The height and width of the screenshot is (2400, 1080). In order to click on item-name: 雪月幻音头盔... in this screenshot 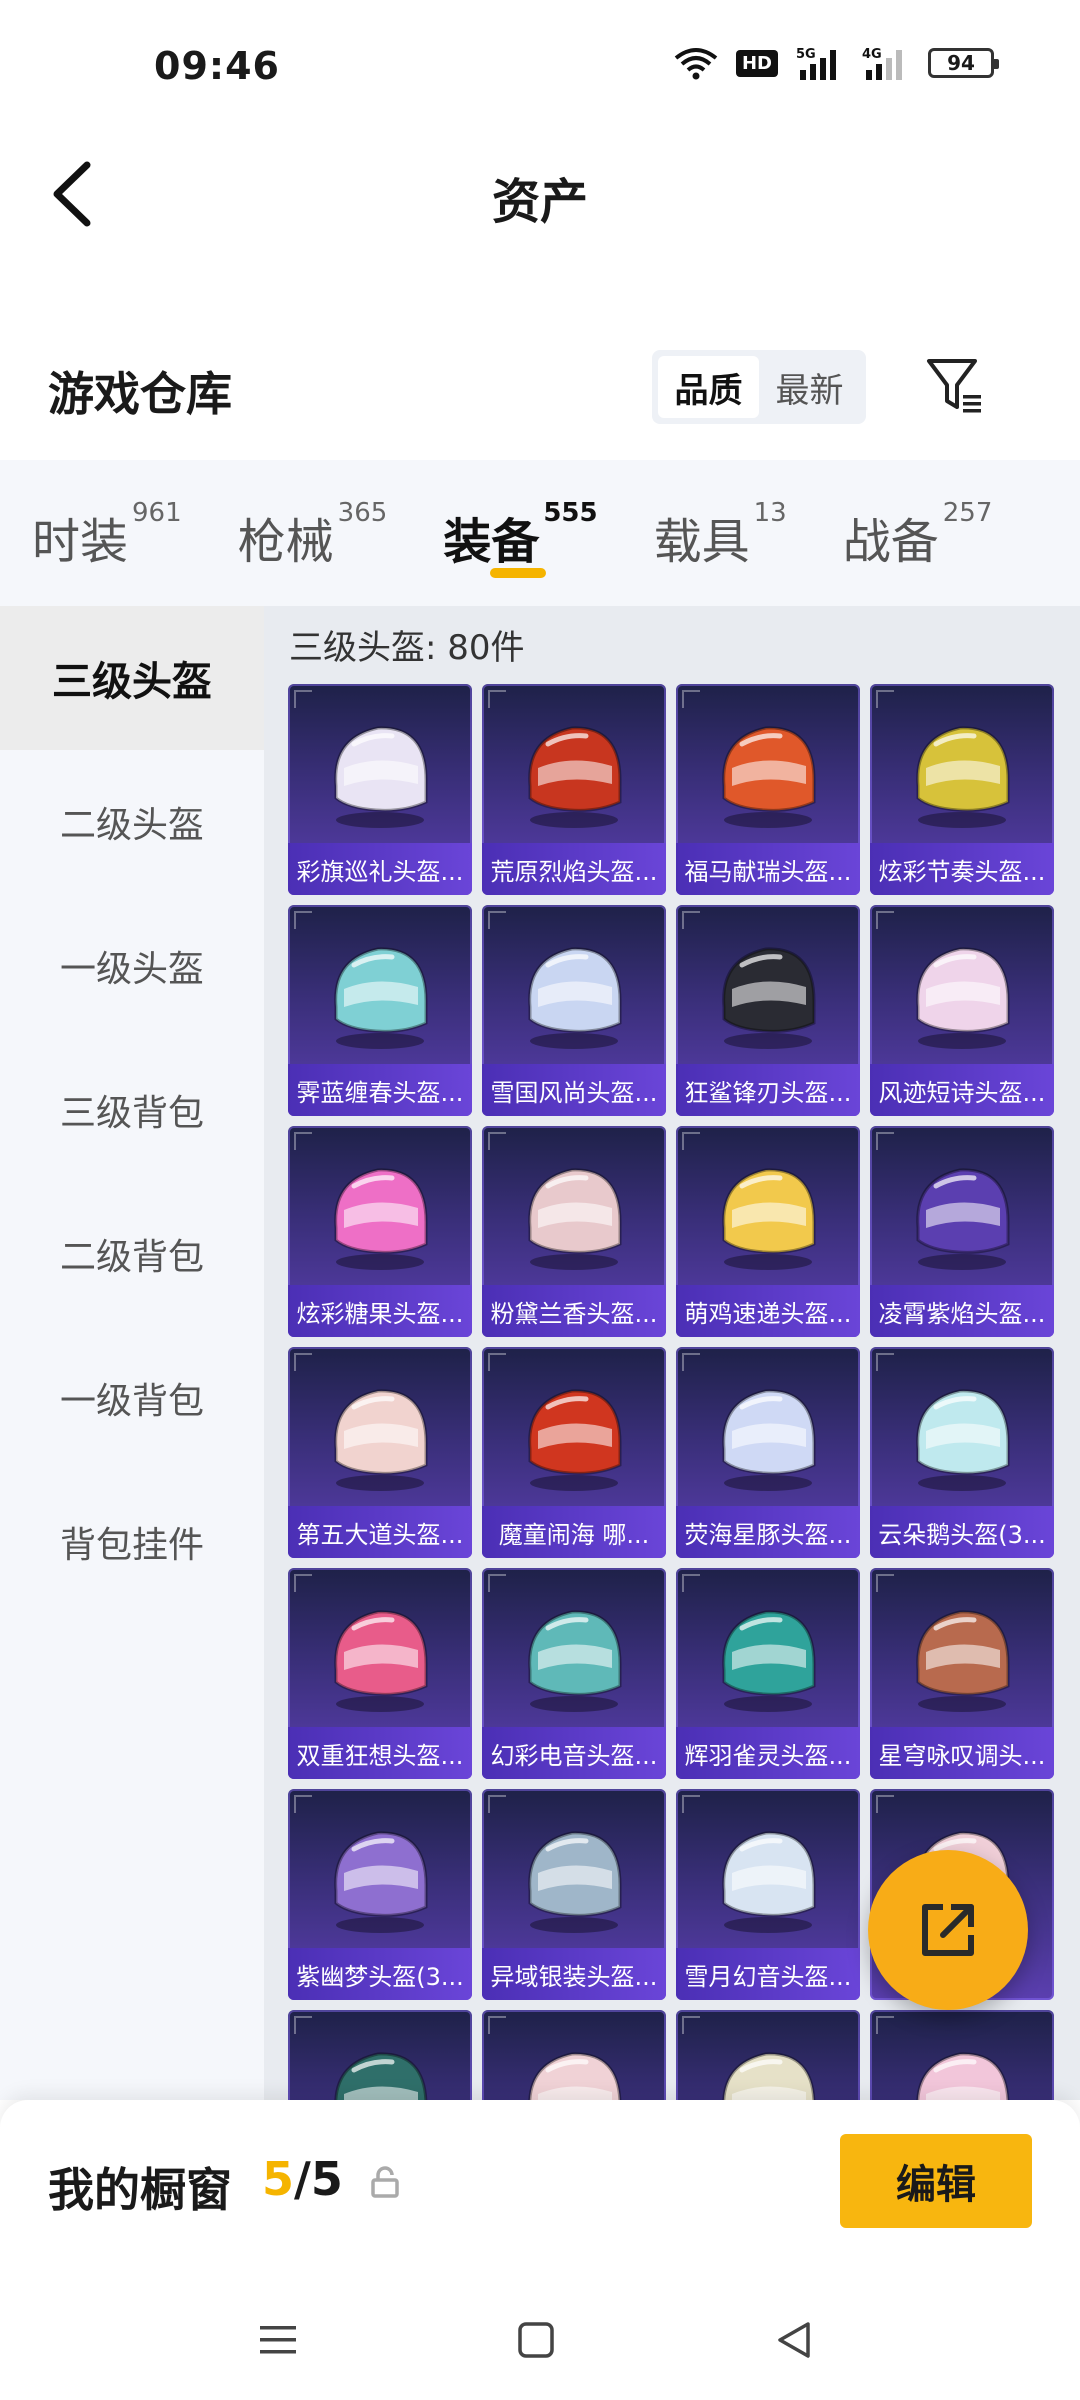, I will do `click(768, 1976)`.